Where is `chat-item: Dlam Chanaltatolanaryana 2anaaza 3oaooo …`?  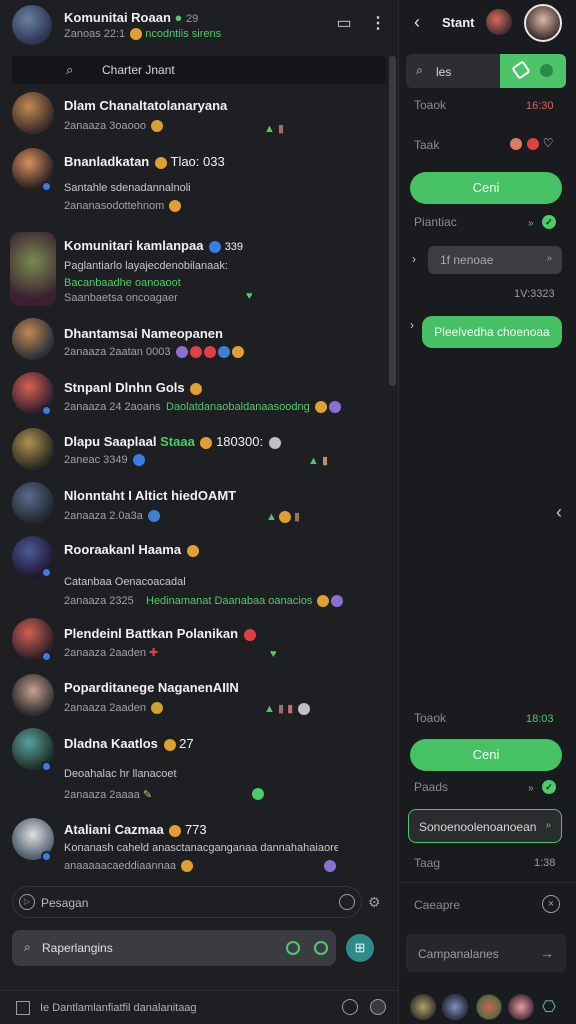
chat-item: Dlam Chanaltatolanaryana 2anaaza 3oaooo … is located at coordinates (194, 116).